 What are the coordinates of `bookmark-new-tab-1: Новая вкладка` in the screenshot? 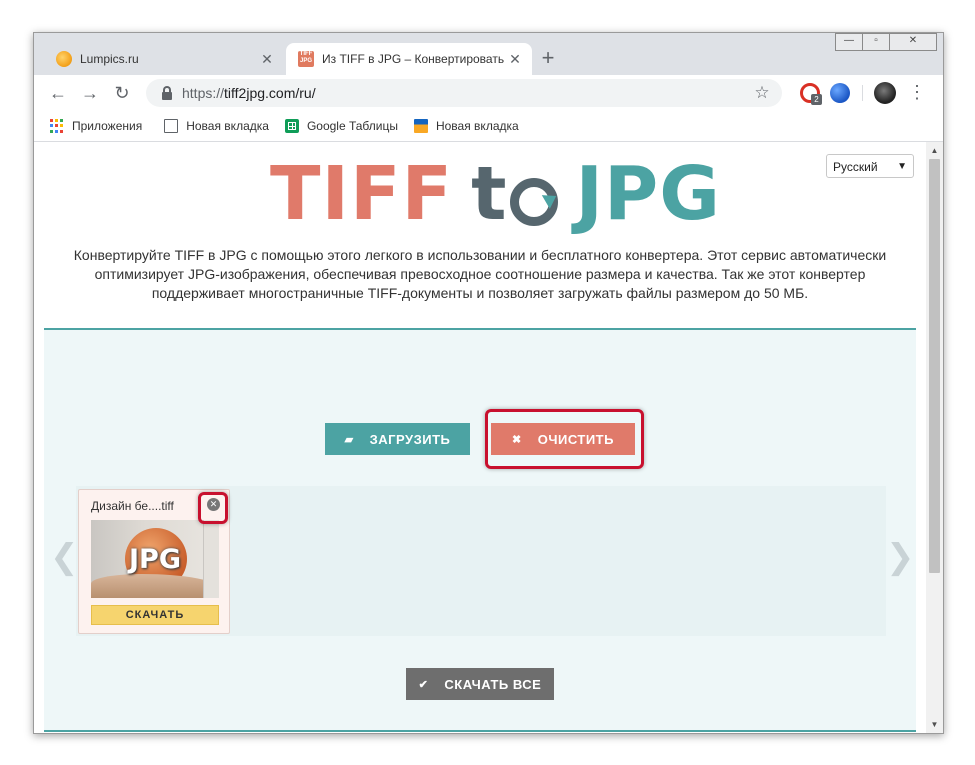 It's located at (216, 126).